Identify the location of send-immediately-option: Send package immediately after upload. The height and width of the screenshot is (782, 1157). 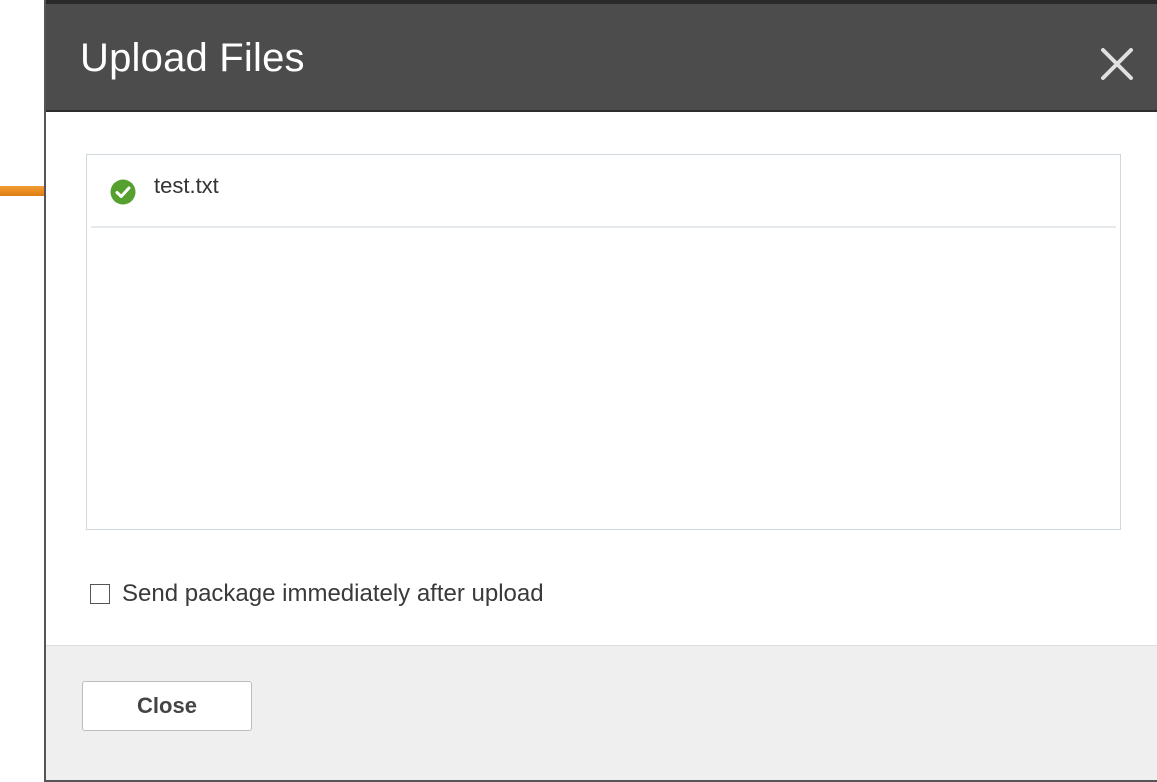
(317, 594).